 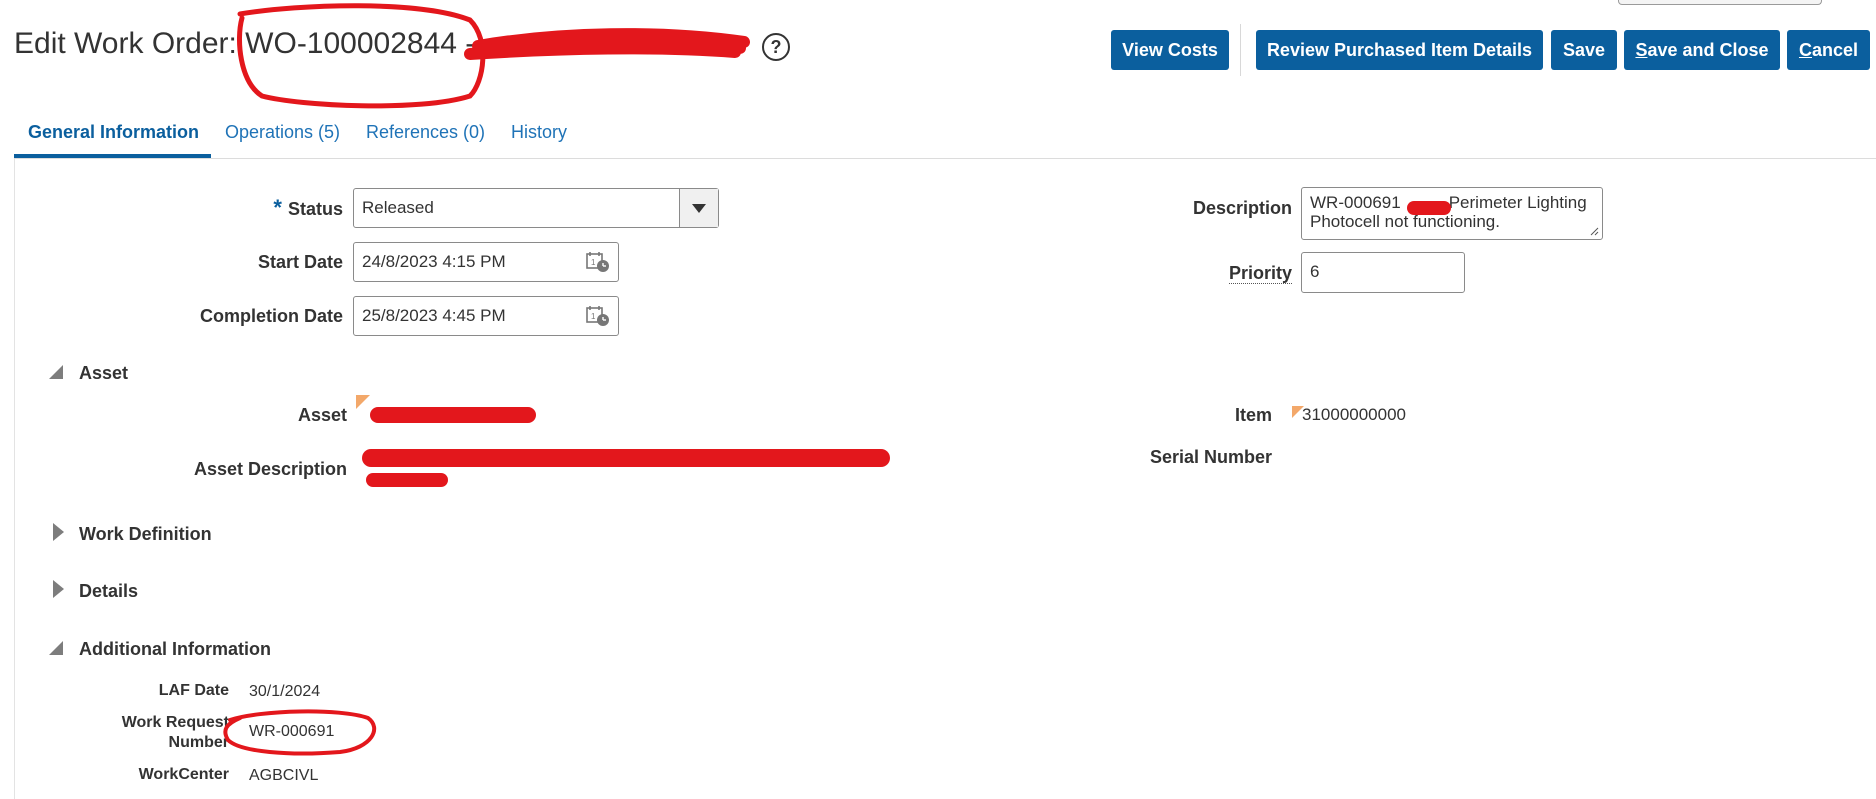 What do you see at coordinates (361, 56) in the screenshot?
I see `annotation-circle-work-order` at bounding box center [361, 56].